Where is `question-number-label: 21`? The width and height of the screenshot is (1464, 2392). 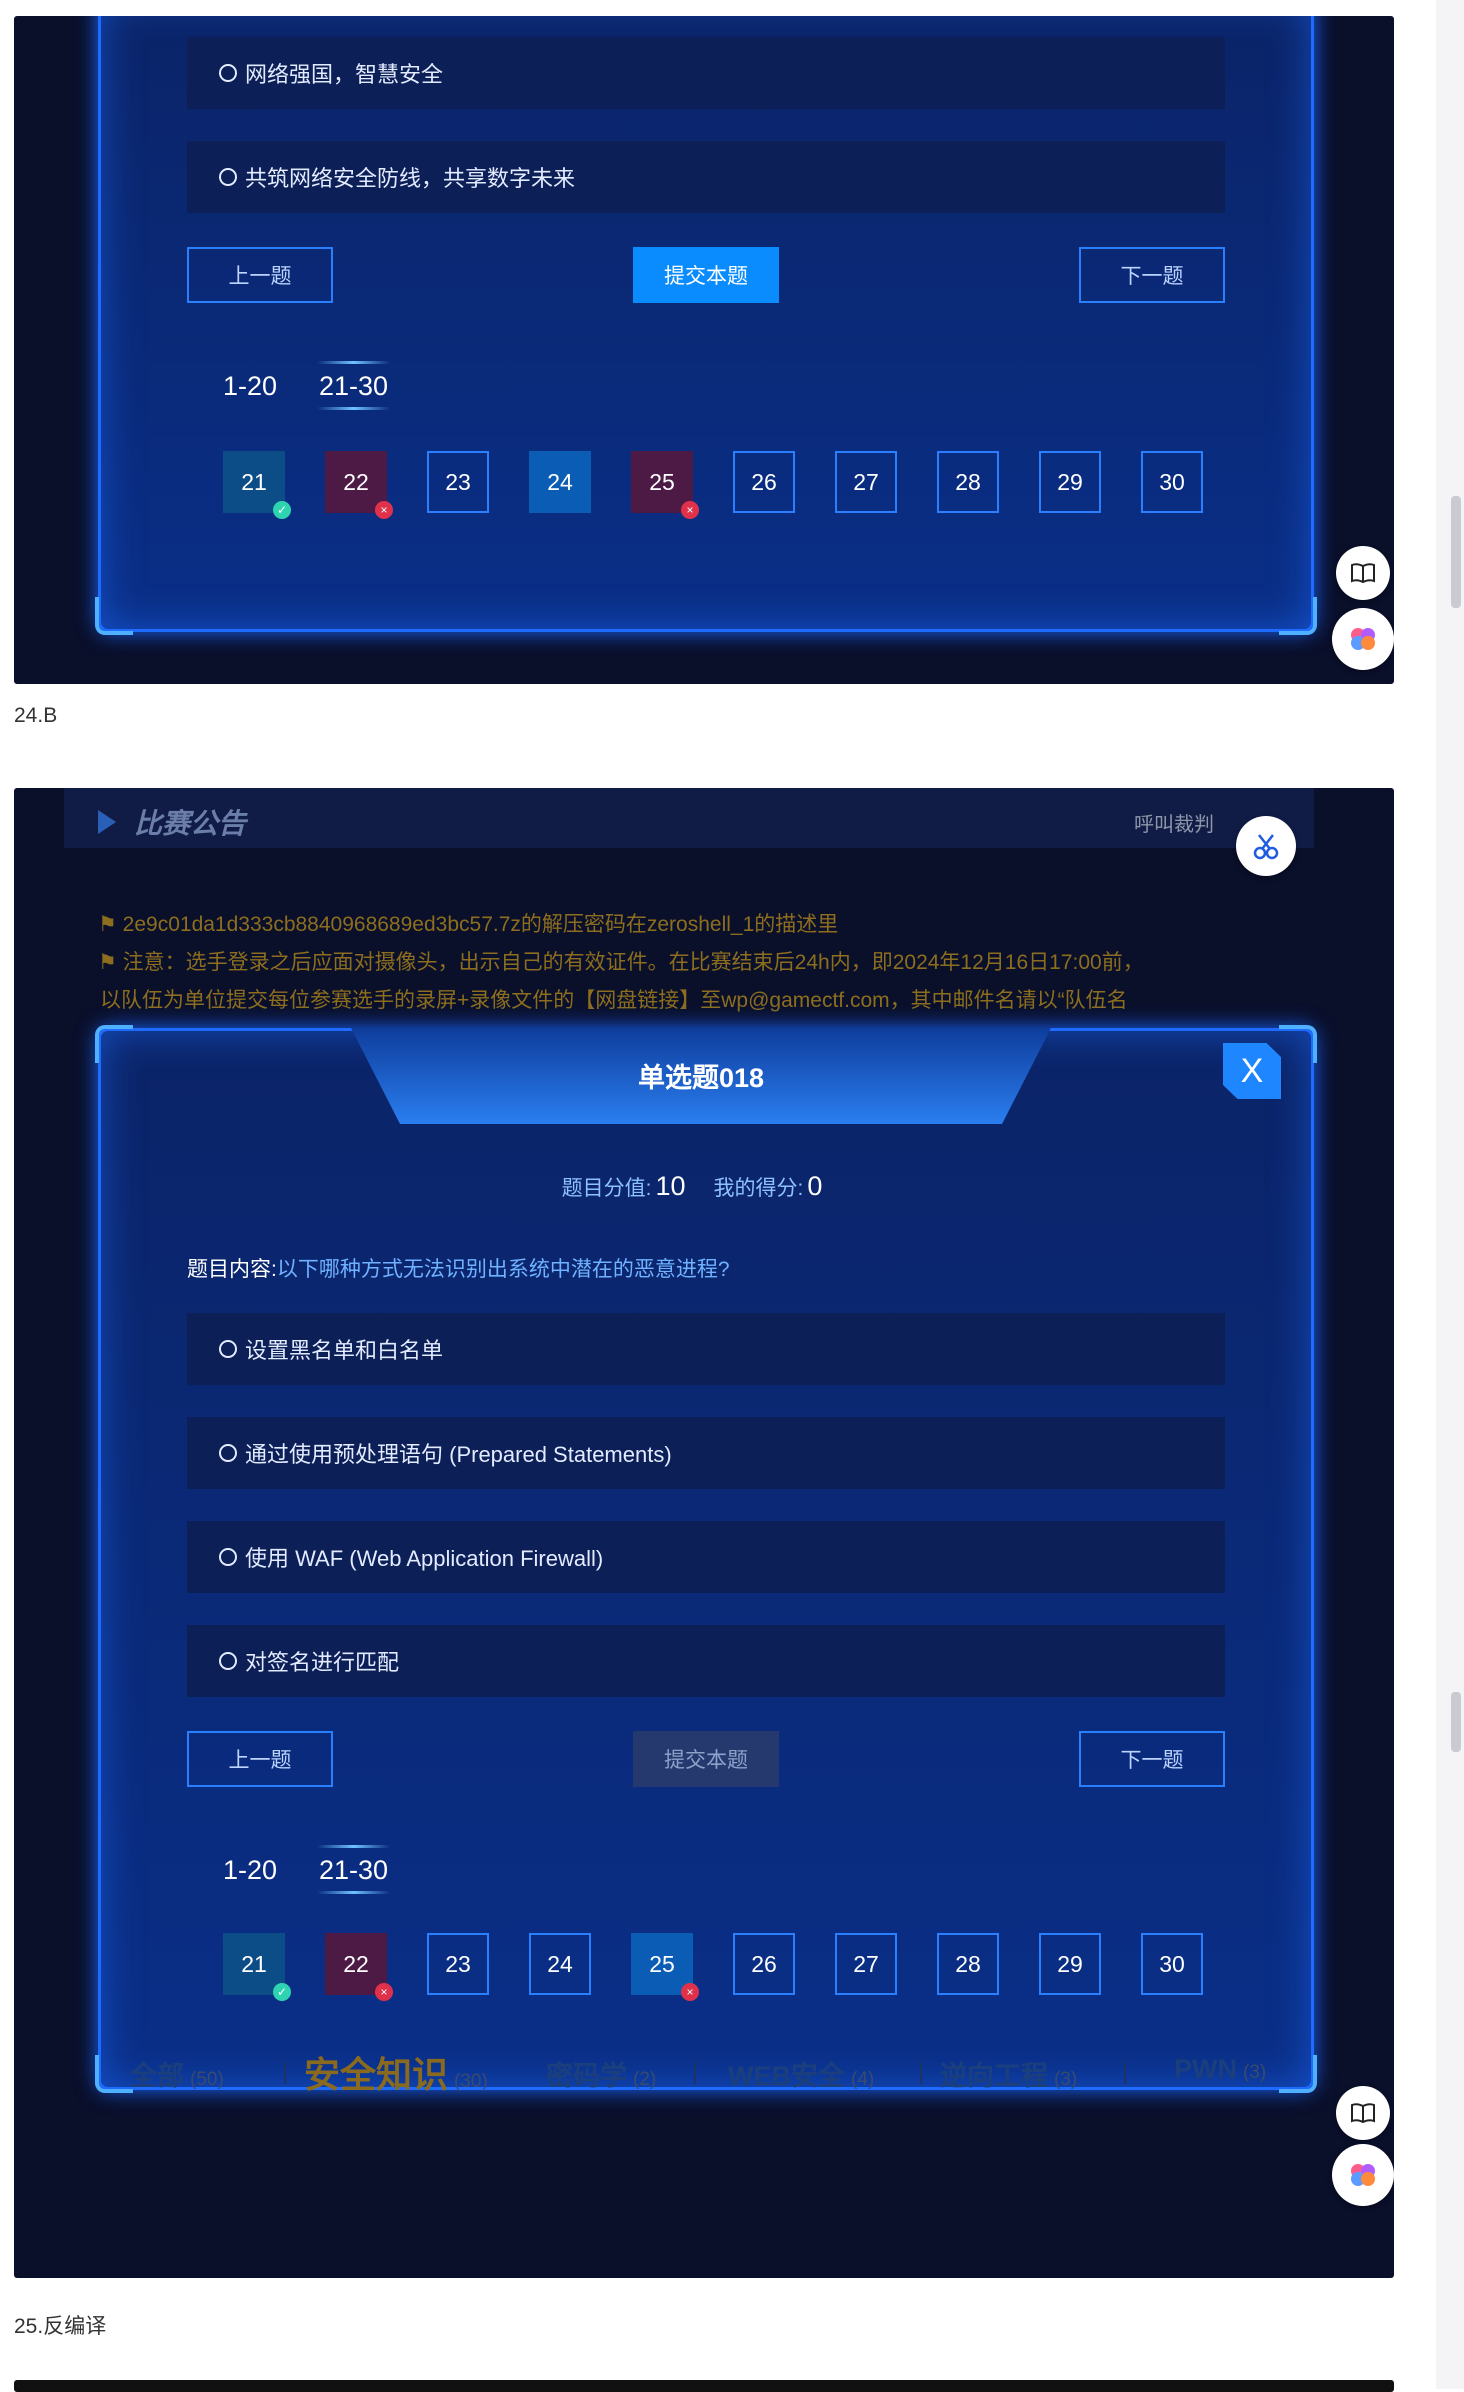
question-number-label: 21 is located at coordinates (254, 481).